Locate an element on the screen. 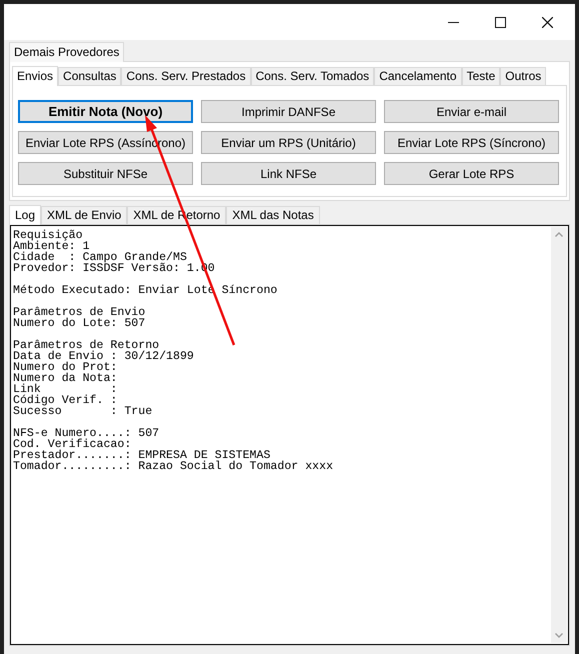  tab: Teste is located at coordinates (481, 76).